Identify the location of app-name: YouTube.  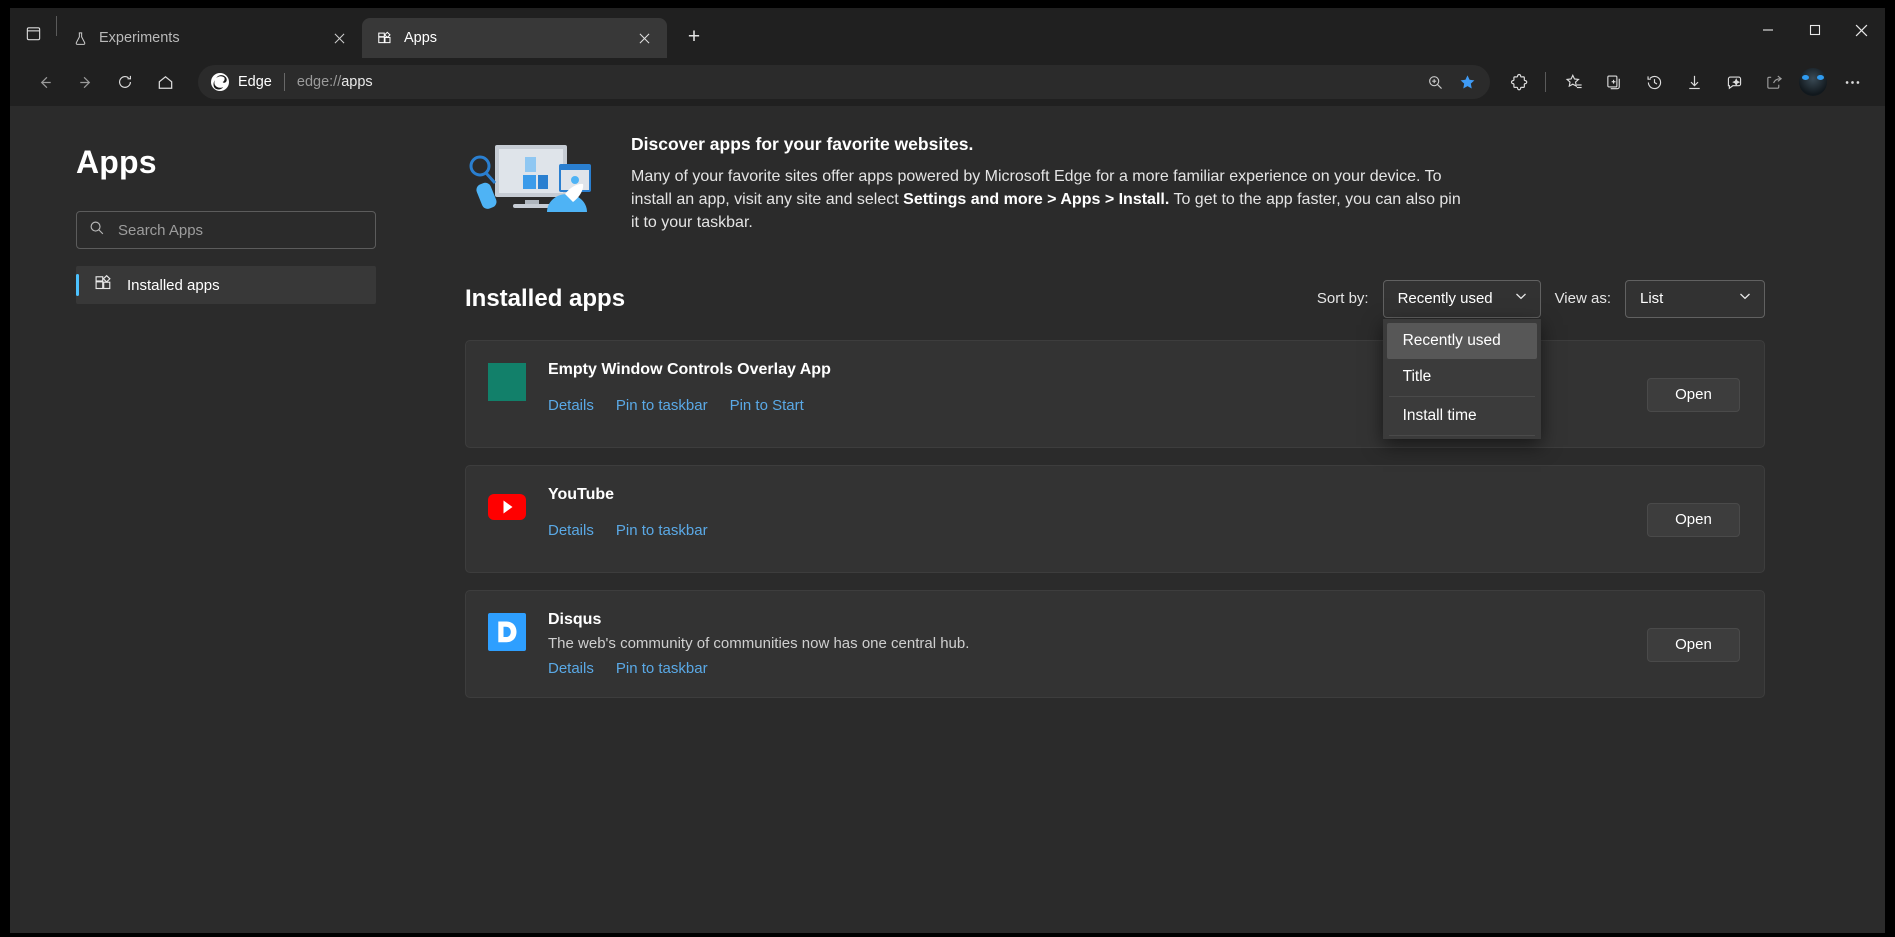
(581, 494).